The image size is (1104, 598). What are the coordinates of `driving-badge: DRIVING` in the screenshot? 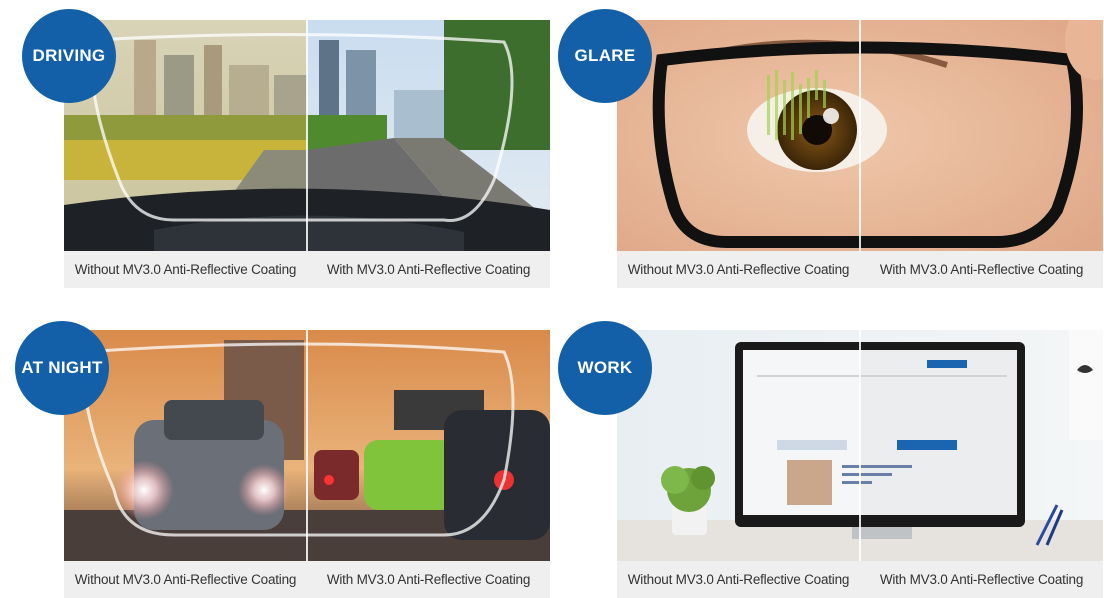 It's located at (69, 56).